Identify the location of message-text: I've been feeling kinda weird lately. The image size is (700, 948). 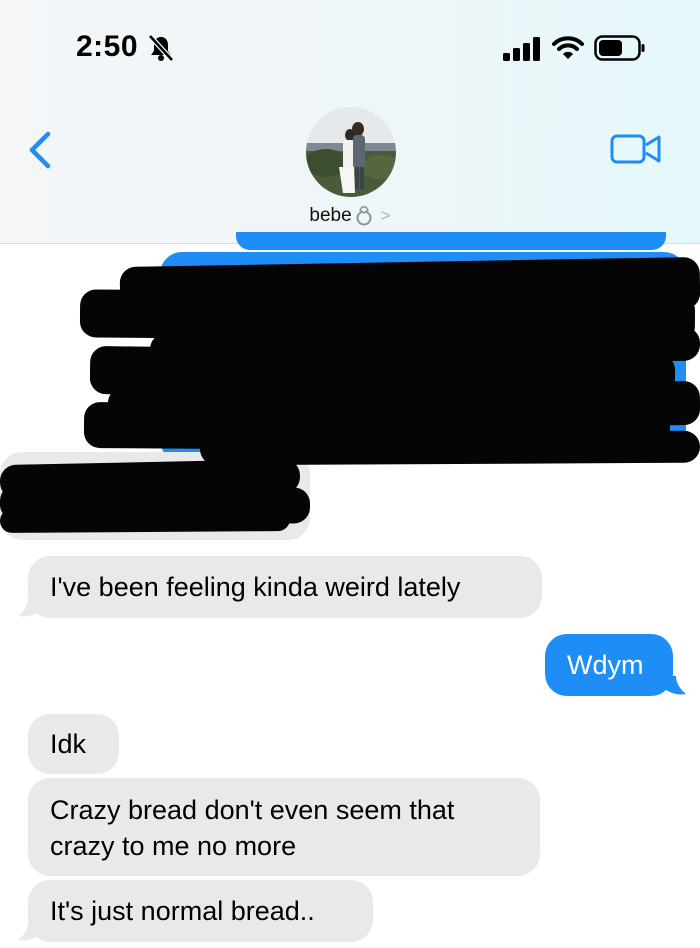
(255, 587).